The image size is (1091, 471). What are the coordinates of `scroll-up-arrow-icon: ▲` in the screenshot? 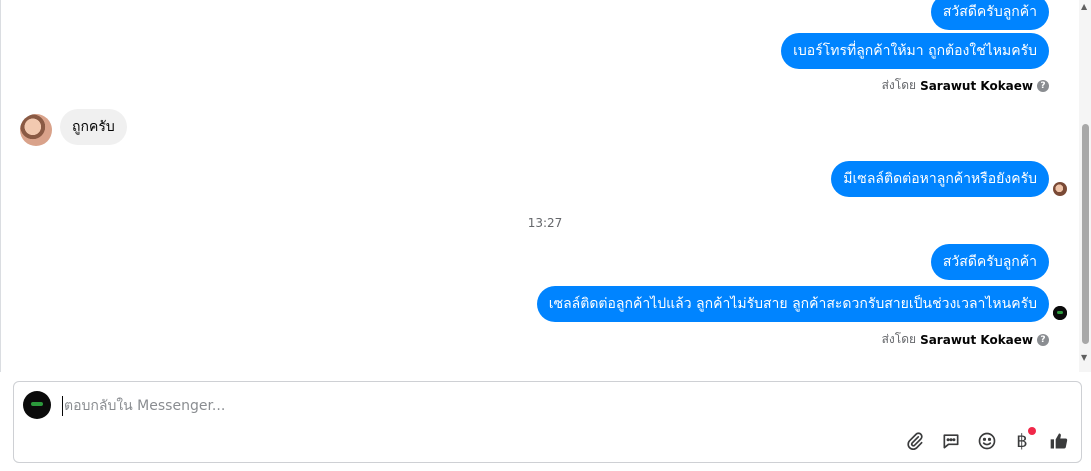 It's located at (1084, 7).